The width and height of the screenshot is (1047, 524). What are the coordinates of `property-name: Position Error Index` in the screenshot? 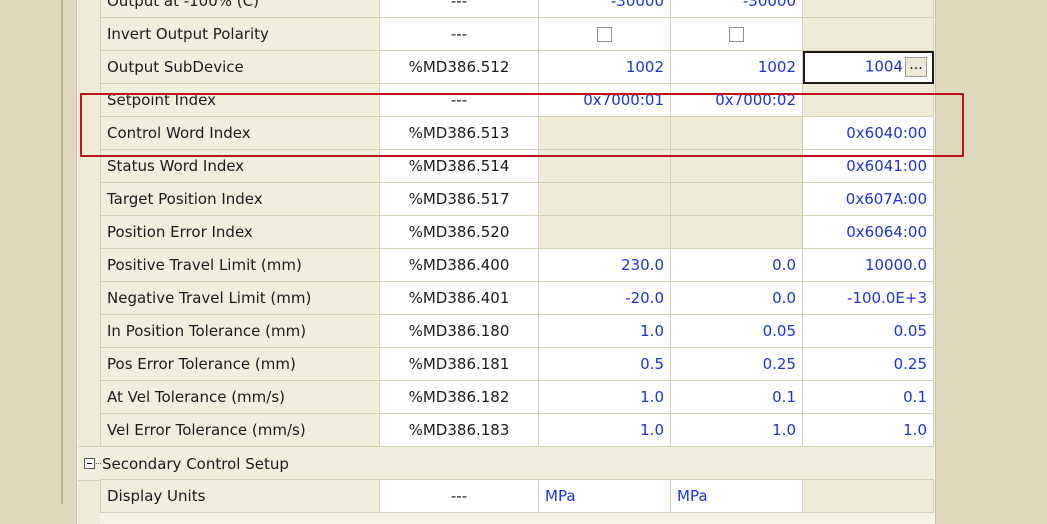 It's located at (240, 232).